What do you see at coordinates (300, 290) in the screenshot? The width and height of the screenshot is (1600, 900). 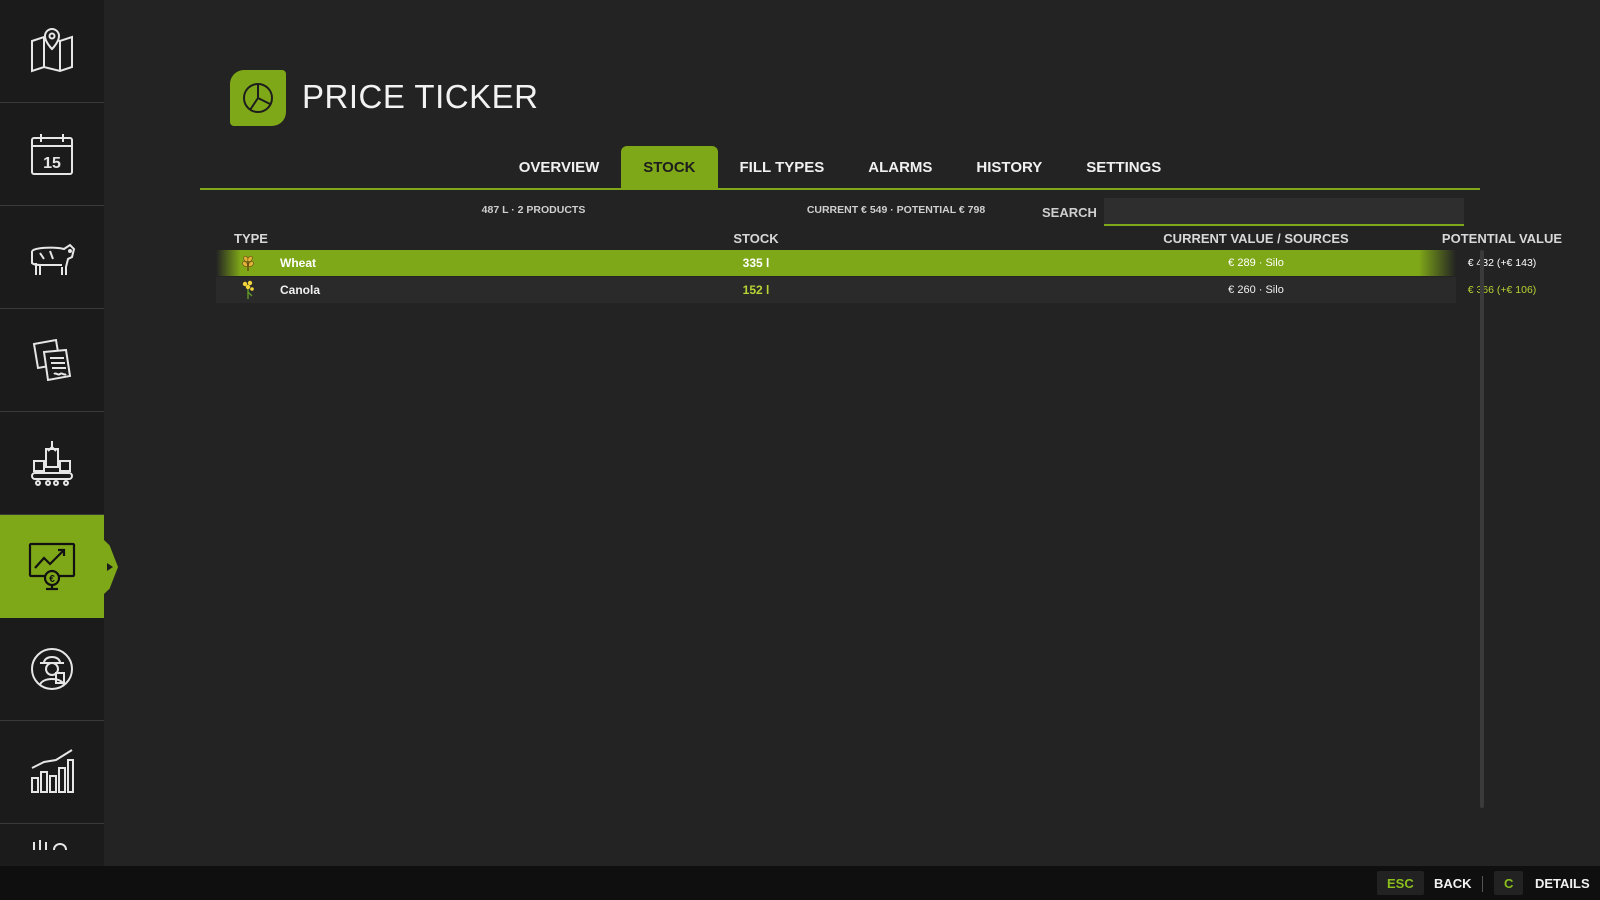 I see `row-type-name: Canola` at bounding box center [300, 290].